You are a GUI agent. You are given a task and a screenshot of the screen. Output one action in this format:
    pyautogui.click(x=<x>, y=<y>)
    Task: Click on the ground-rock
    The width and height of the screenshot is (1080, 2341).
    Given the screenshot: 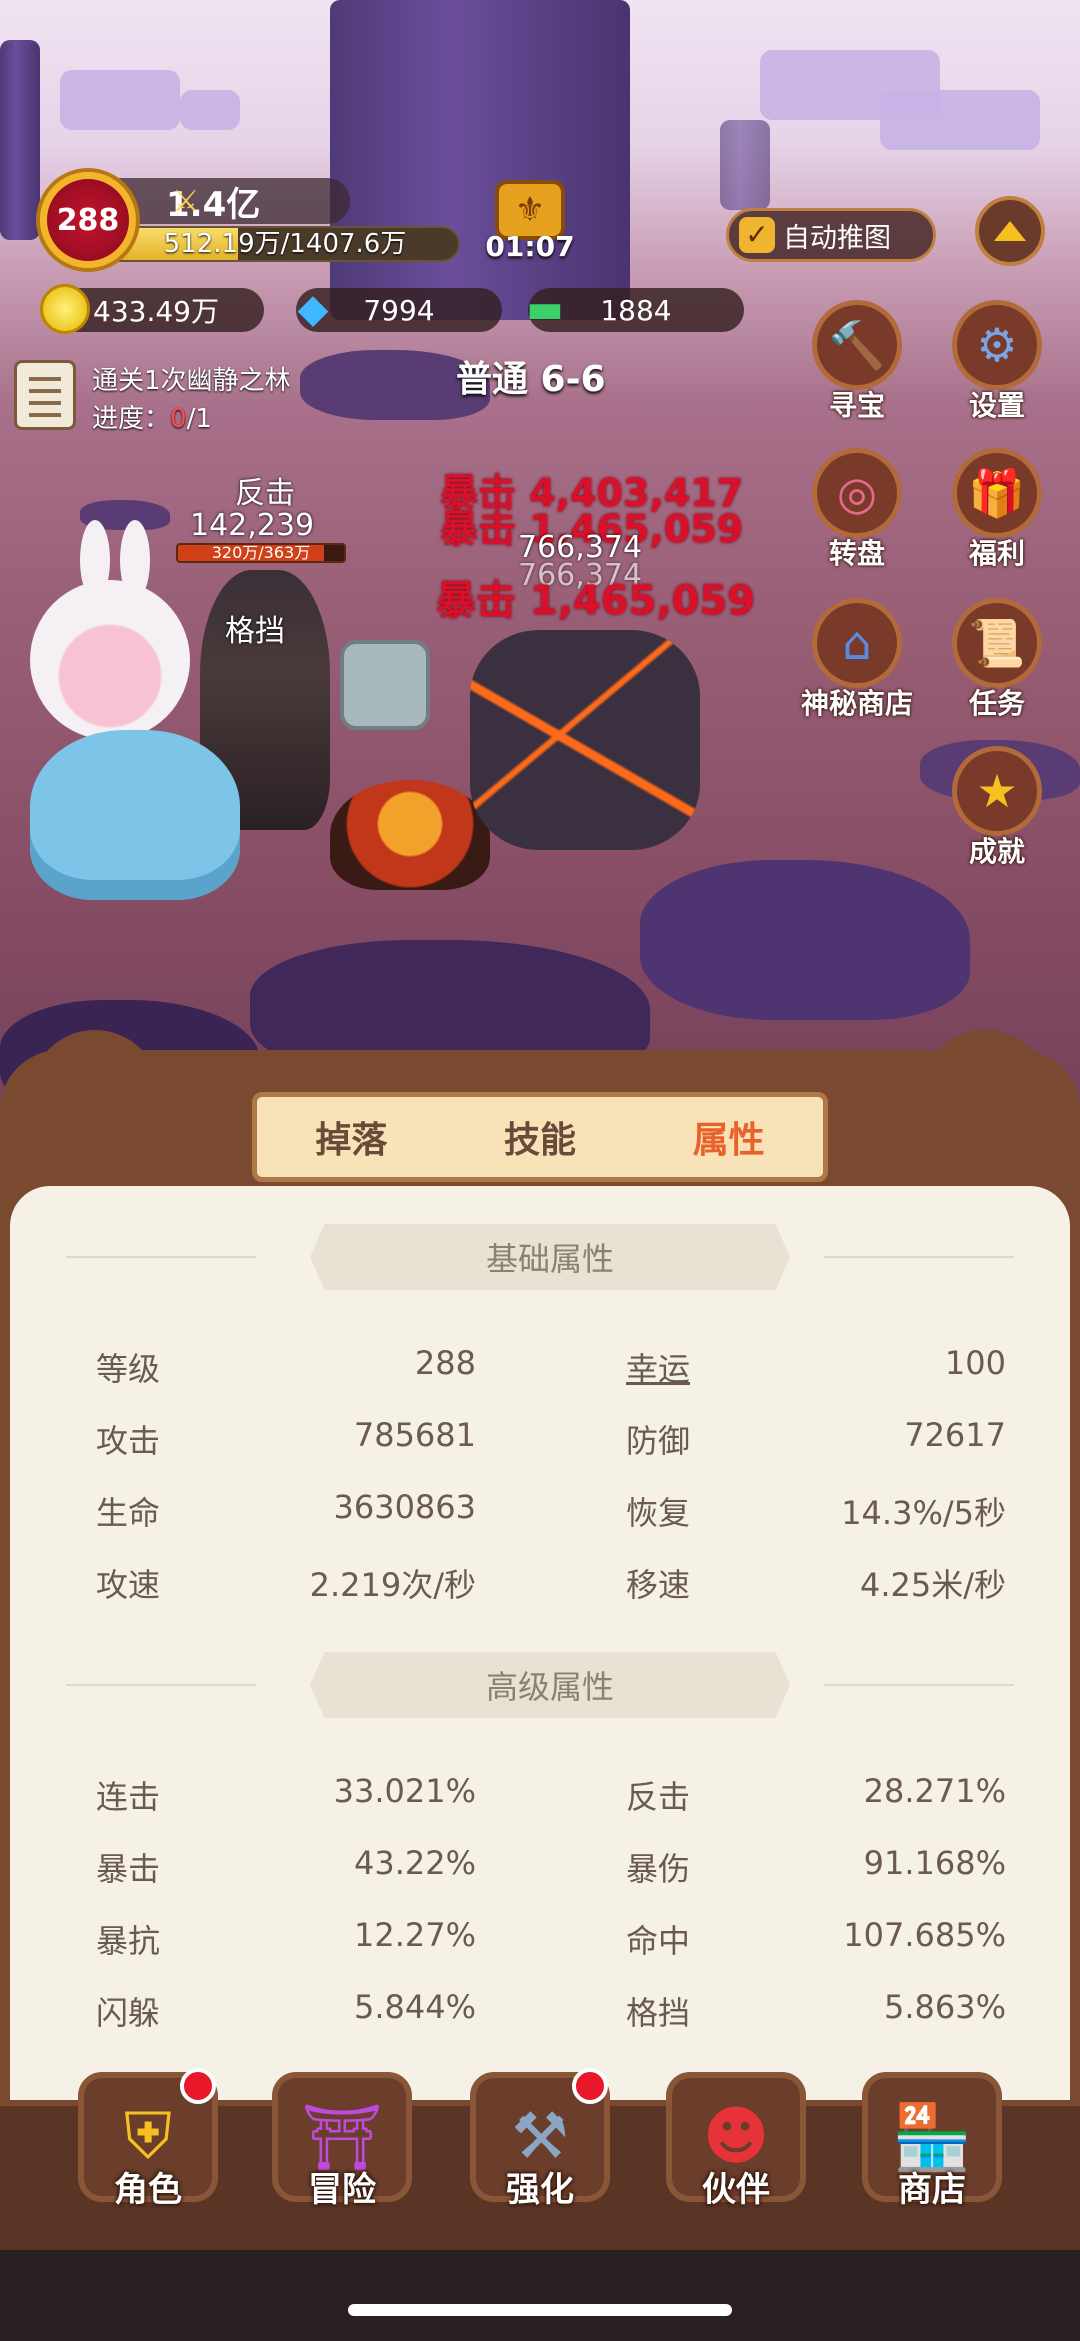 What is the action you would take?
    pyautogui.click(x=805, y=940)
    